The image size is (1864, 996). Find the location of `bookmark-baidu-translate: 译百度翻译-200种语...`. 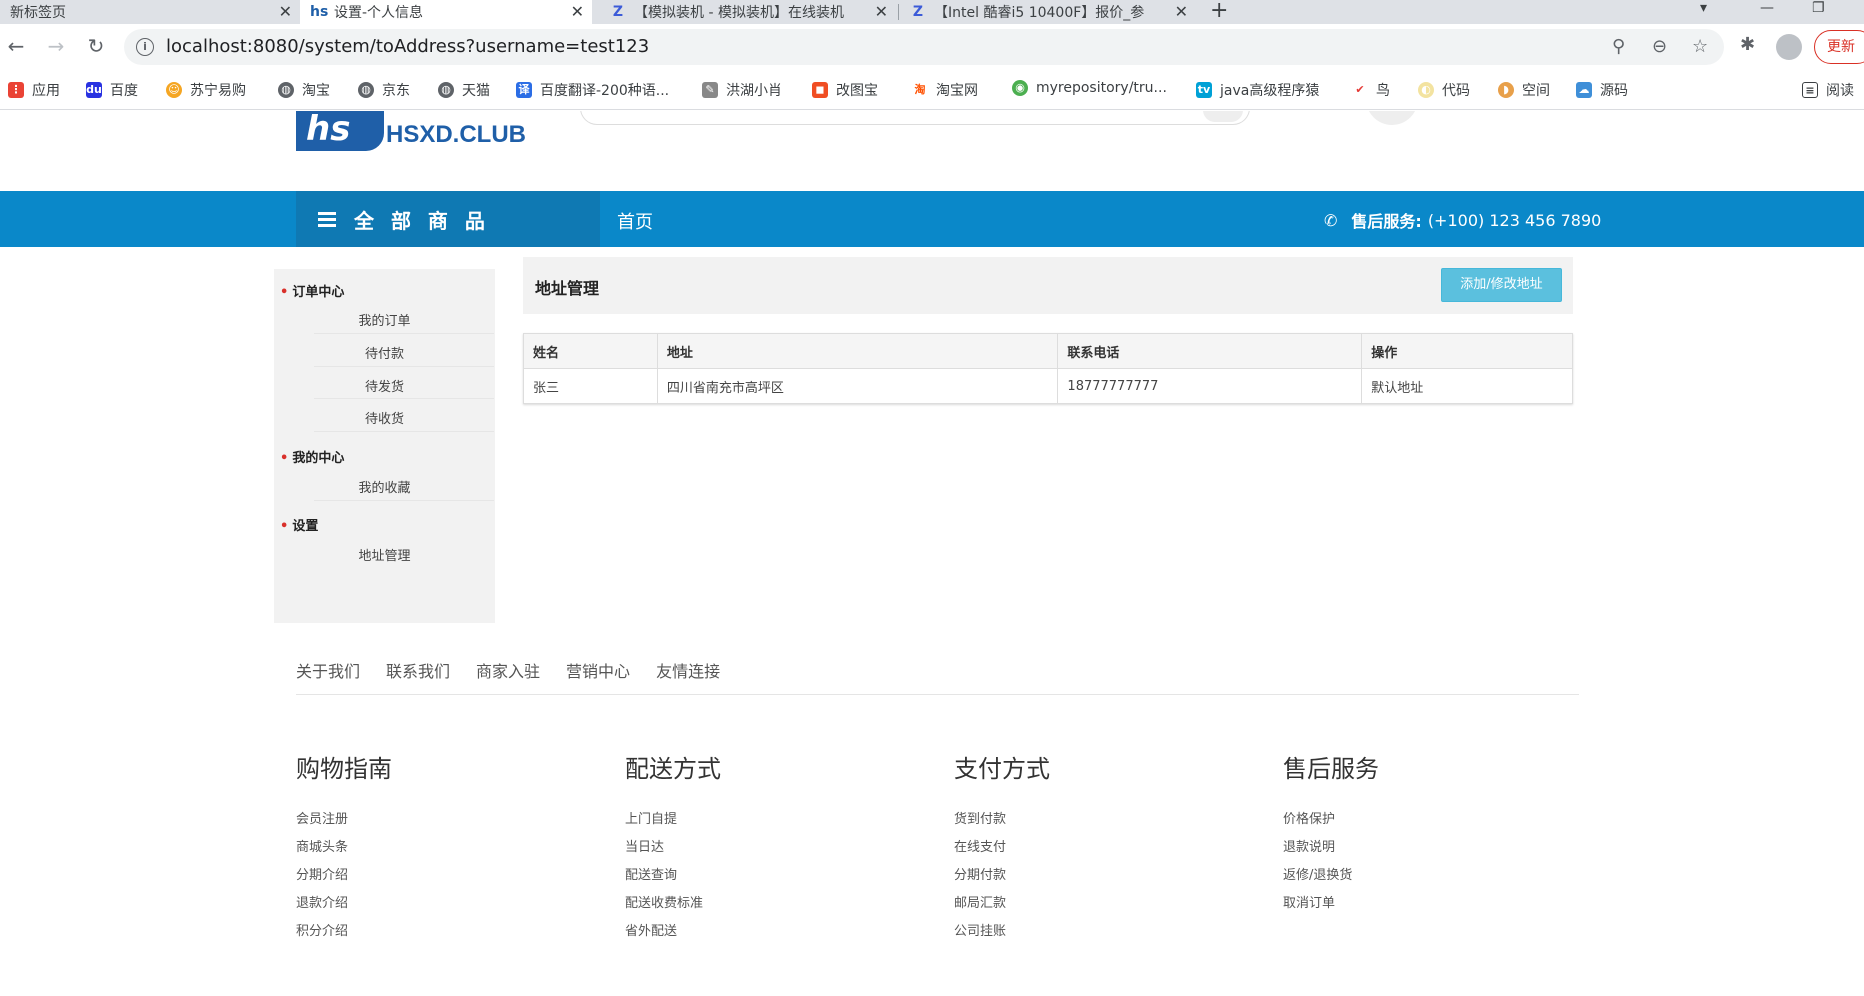

bookmark-baidu-translate: 译百度翻译-200种语... is located at coordinates (592, 90).